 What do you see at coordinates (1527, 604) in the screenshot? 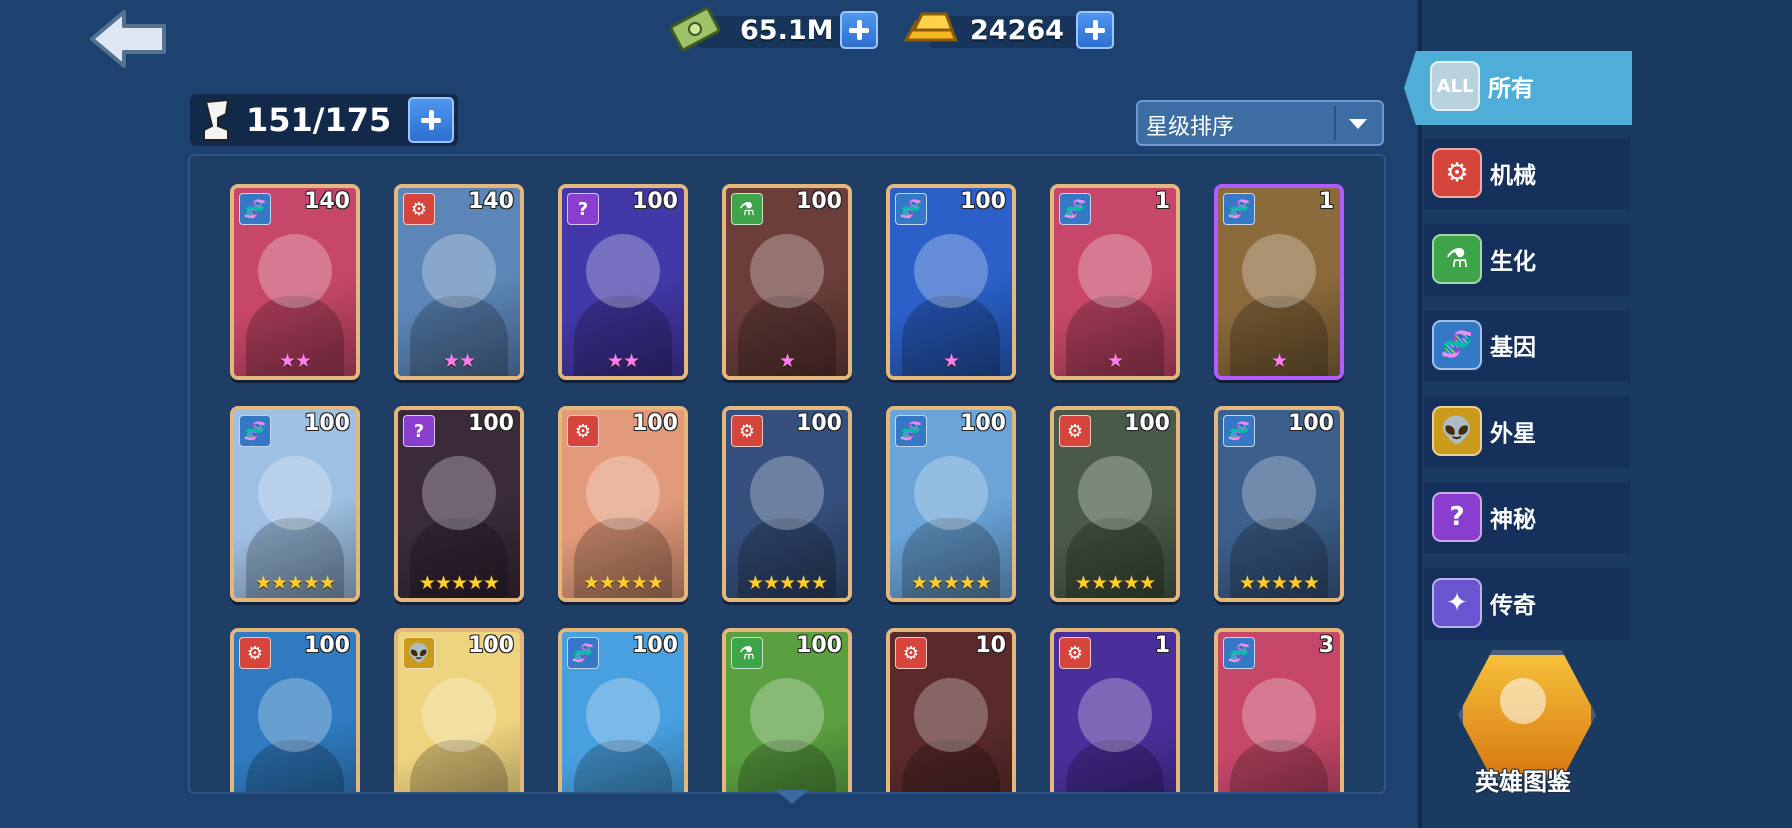
I see `category-tab-legend: ✦ 传奇` at bounding box center [1527, 604].